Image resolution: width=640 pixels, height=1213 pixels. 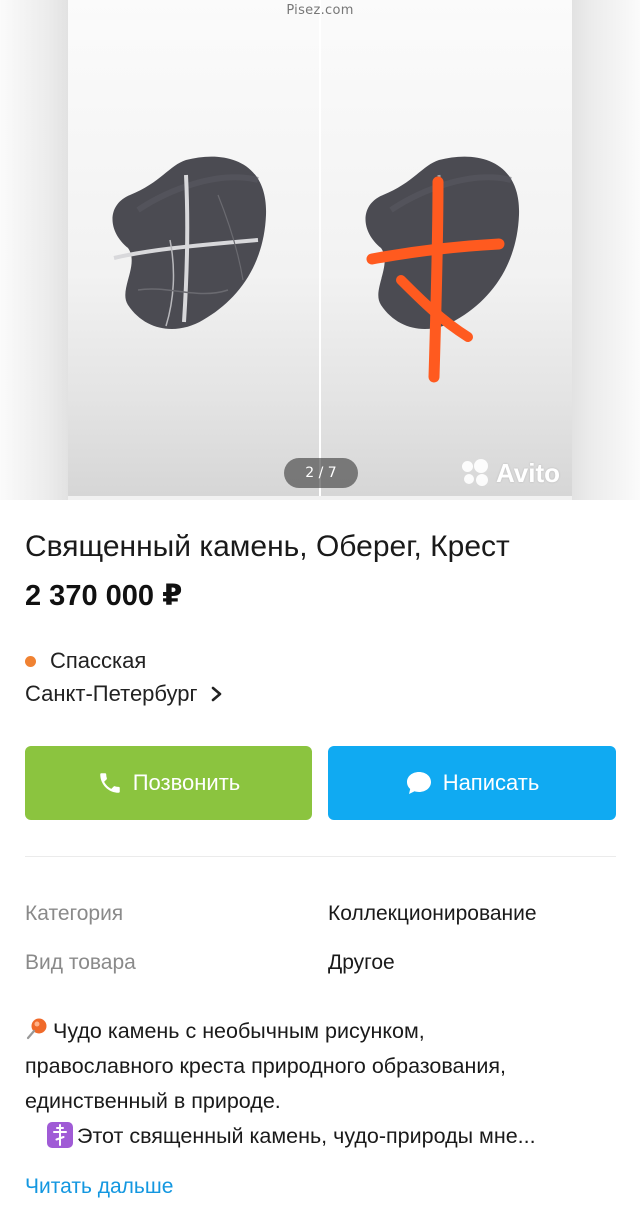 What do you see at coordinates (60, 1135) in the screenshot?
I see `orthodox-cross-emoji-icon` at bounding box center [60, 1135].